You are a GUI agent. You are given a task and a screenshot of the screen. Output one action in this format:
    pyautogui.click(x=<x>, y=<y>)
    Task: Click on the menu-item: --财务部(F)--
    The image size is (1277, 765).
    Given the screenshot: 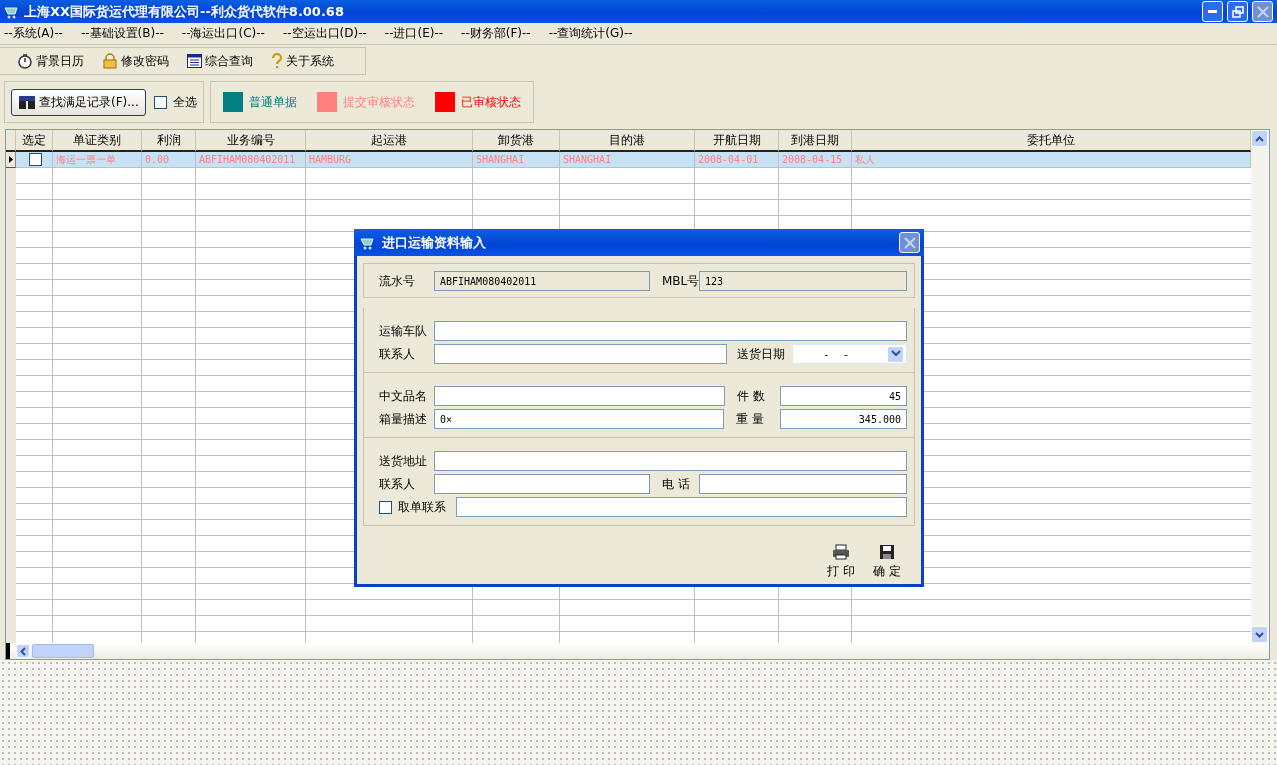 What is the action you would take?
    pyautogui.click(x=496, y=33)
    